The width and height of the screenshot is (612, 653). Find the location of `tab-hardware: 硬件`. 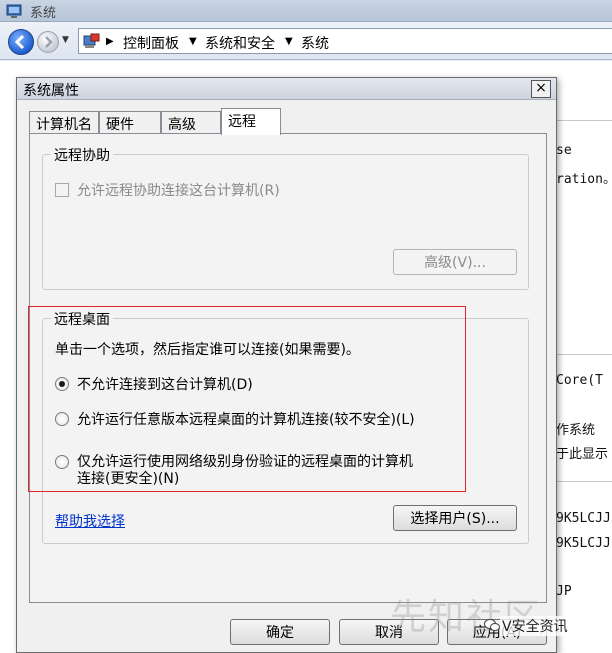

tab-hardware: 硬件 is located at coordinates (130, 122).